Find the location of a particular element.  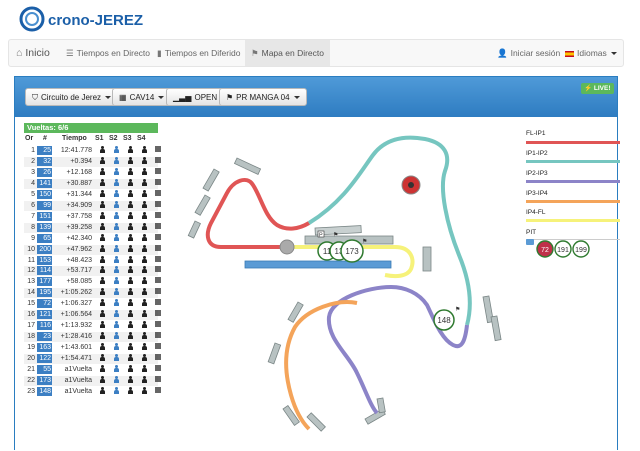

pit-label: PIT is located at coordinates (531, 232).